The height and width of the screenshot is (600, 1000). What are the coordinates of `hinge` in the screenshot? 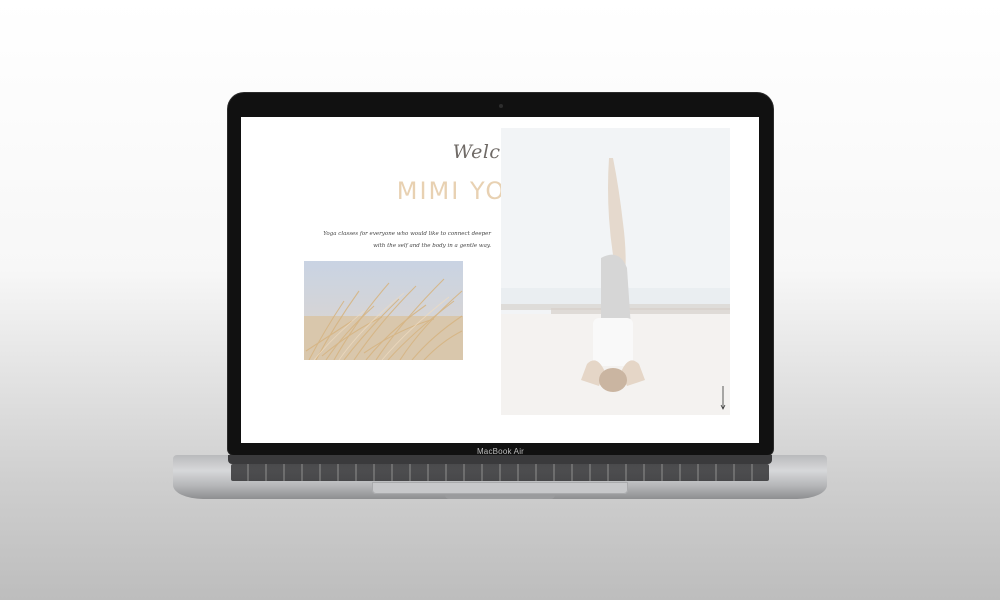 It's located at (500, 459).